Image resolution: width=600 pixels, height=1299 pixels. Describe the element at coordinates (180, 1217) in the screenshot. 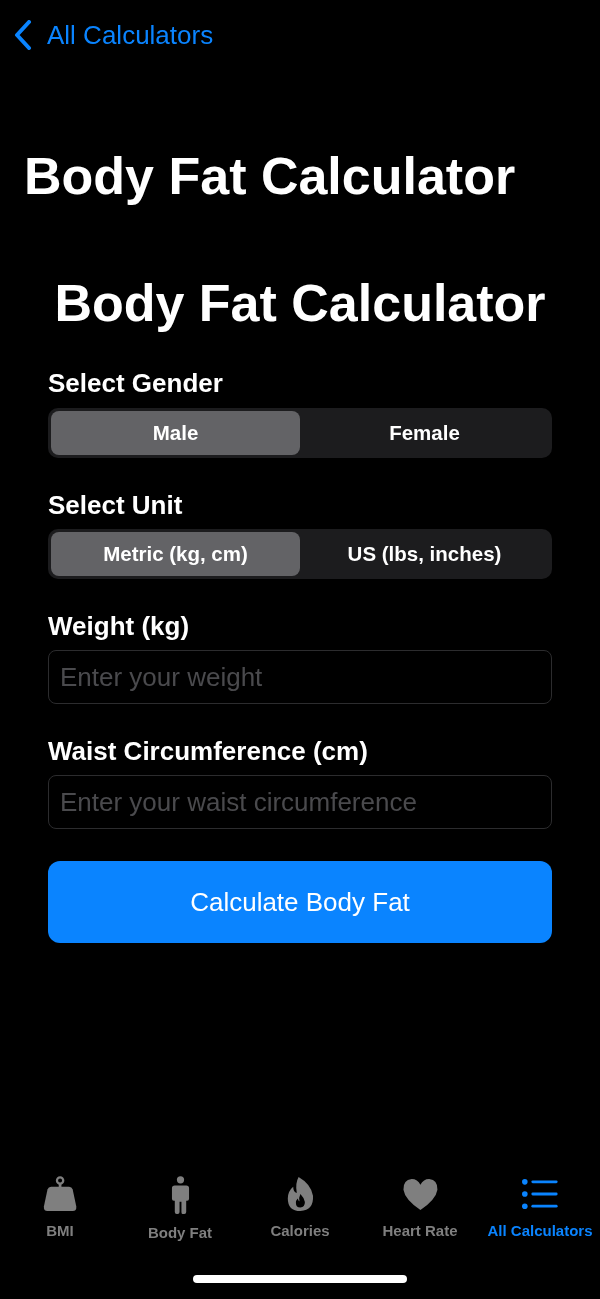

I see `tab-item: Body Fat` at that location.